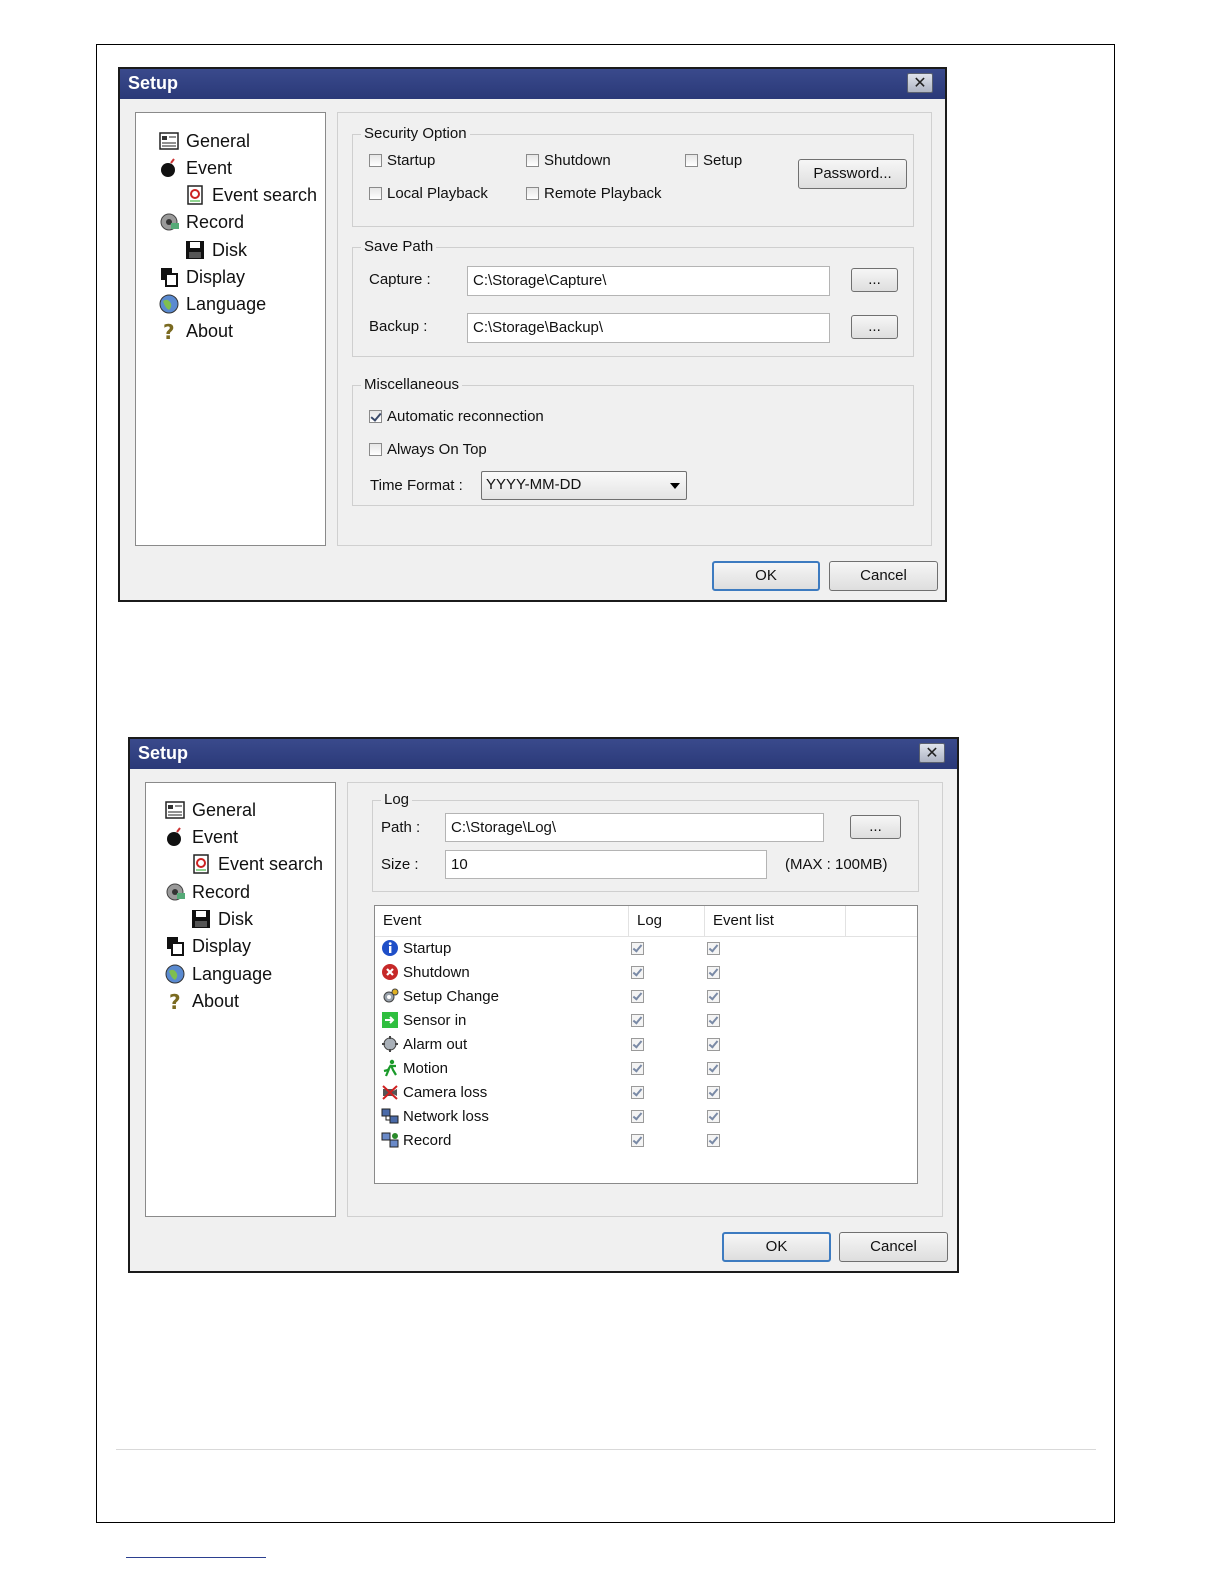 This screenshot has height=1584, width=1224. Describe the element at coordinates (646, 973) in the screenshot. I see `table-row: Shutdown` at that location.